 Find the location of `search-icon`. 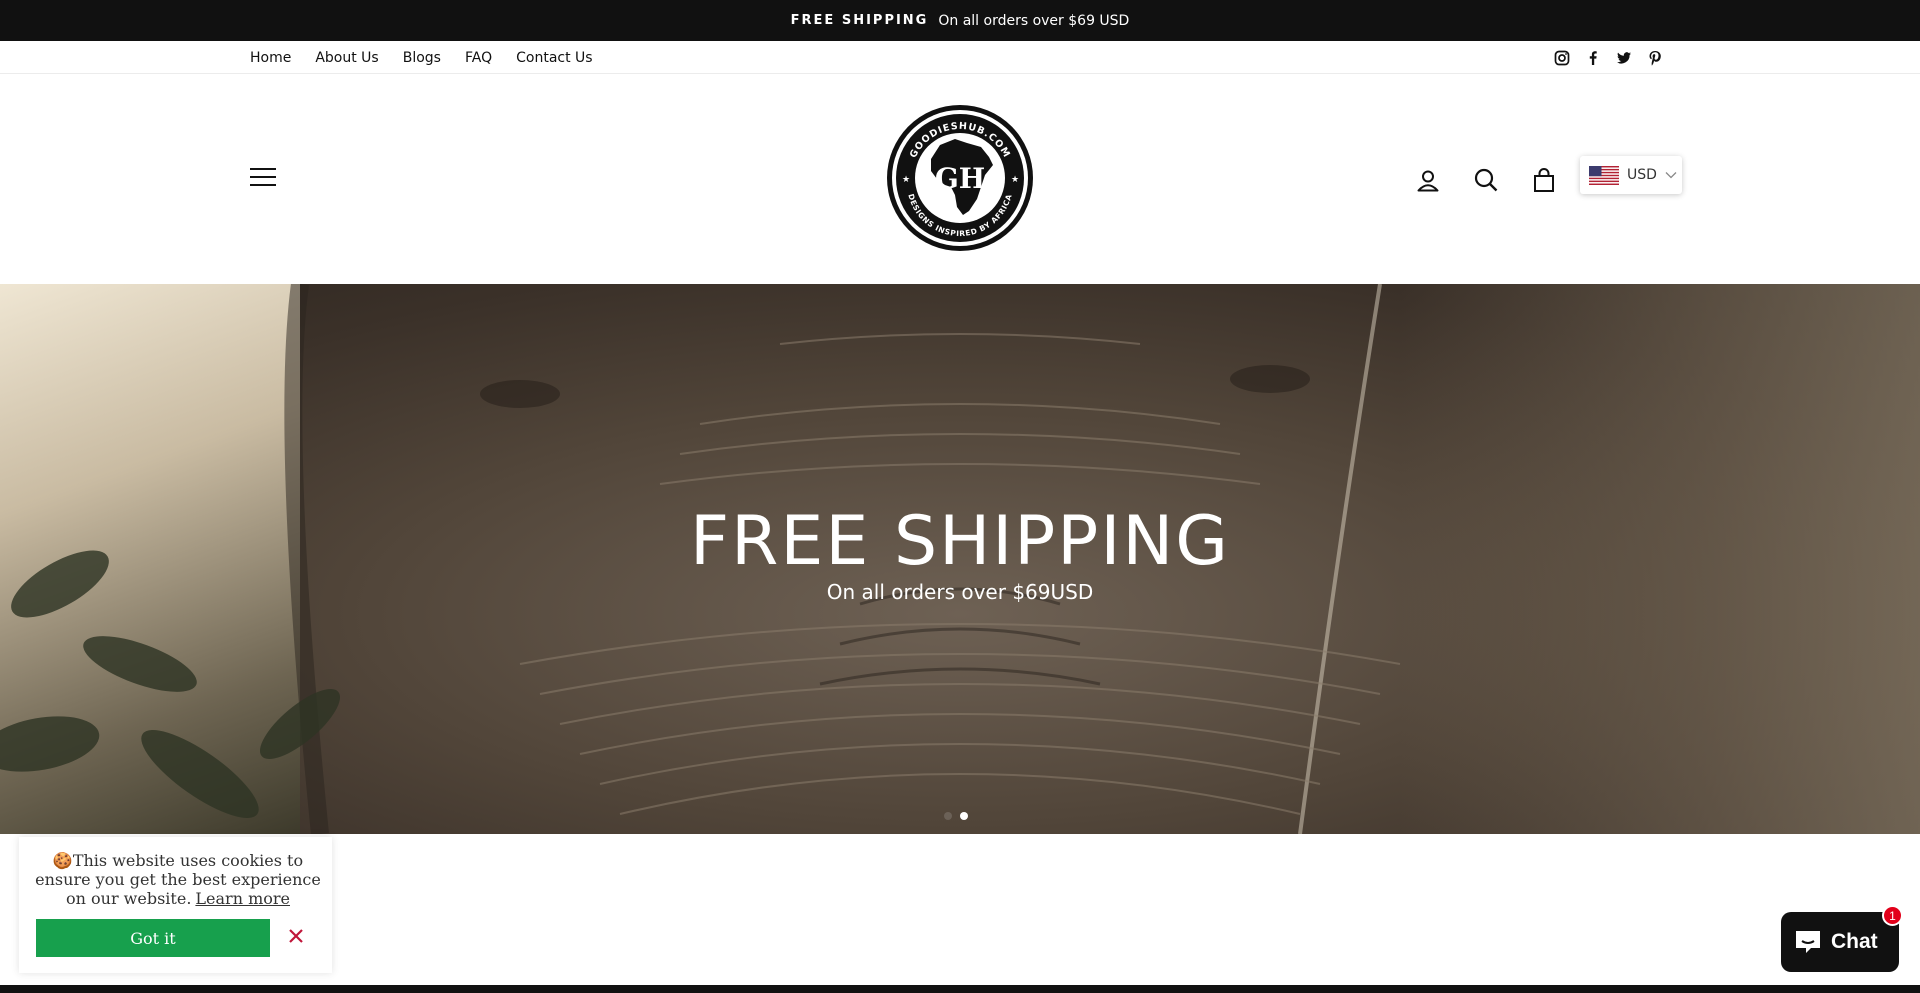

search-icon is located at coordinates (1486, 180).